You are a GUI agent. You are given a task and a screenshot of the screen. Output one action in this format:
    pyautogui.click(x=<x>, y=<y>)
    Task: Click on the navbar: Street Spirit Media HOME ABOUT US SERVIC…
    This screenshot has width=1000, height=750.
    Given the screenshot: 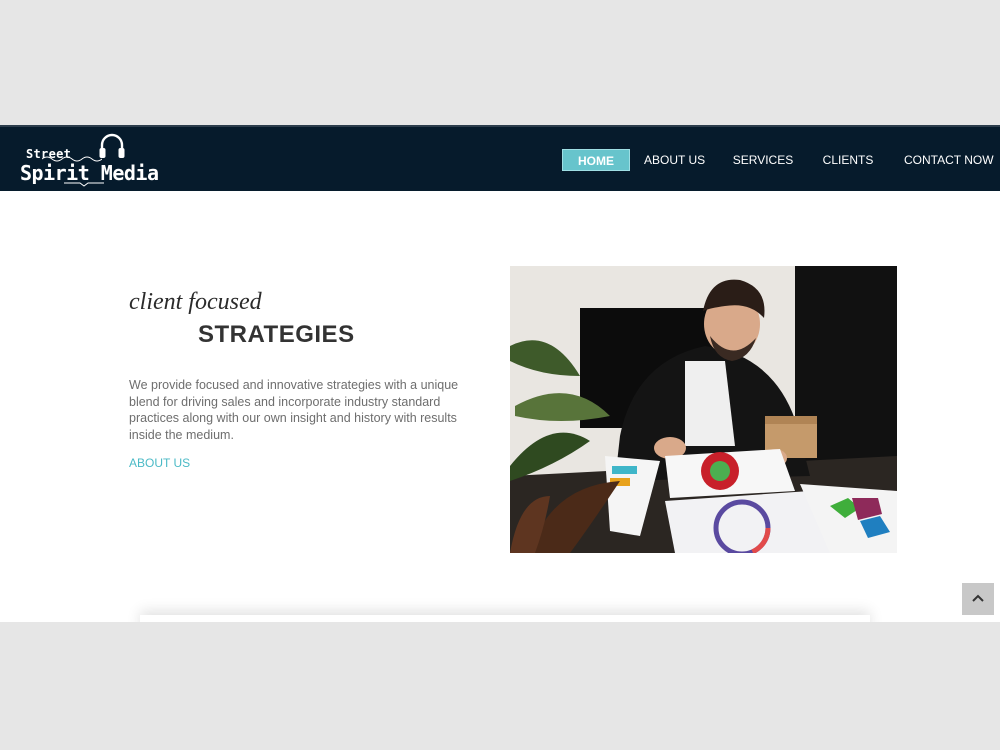 What is the action you would take?
    pyautogui.click(x=500, y=158)
    